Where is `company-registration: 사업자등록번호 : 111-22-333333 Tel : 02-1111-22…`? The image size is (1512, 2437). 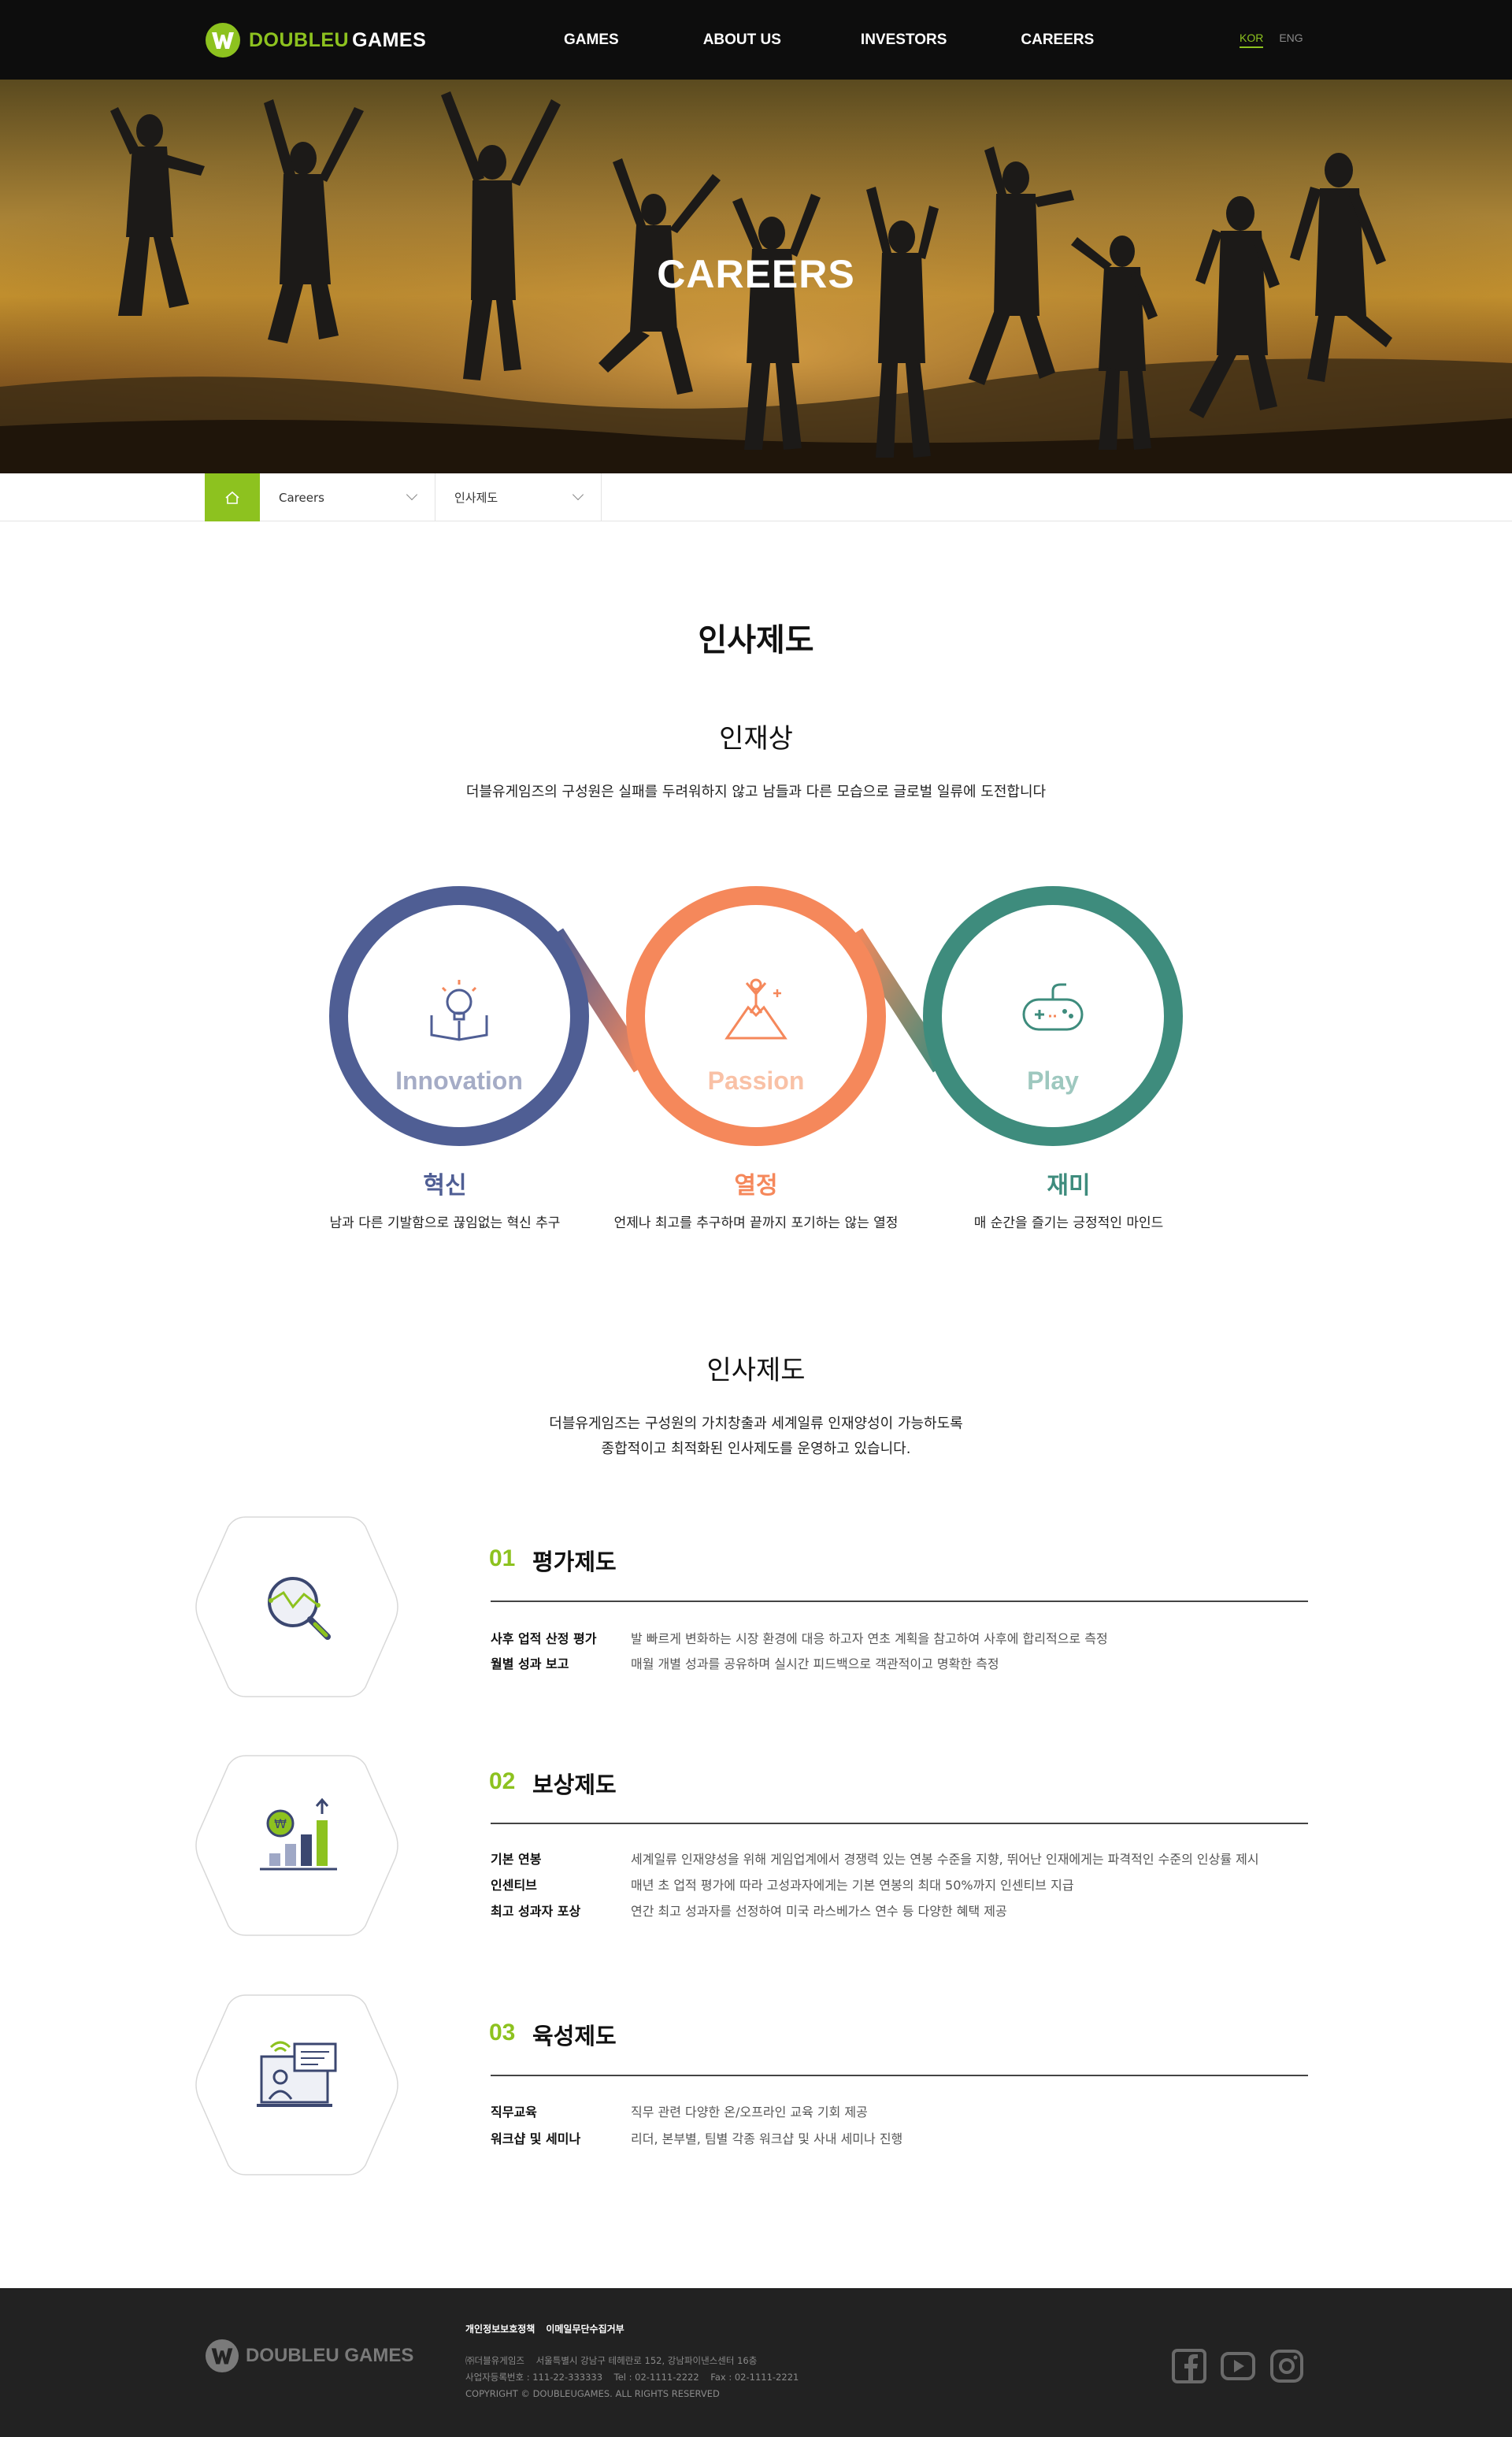 company-registration: 사업자등록번호 : 111-22-333333 Tel : 02-1111-22… is located at coordinates (632, 2377).